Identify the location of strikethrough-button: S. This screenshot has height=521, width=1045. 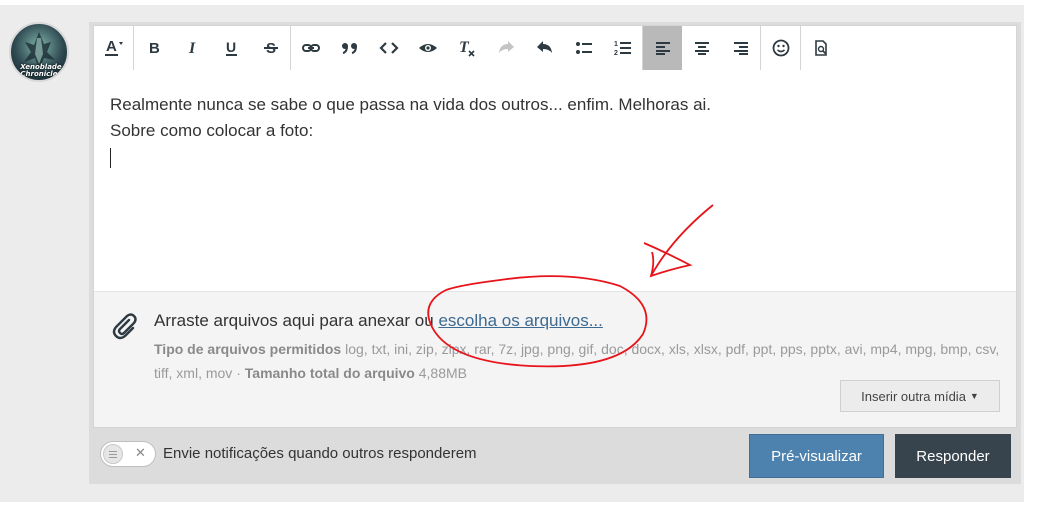
(270, 48).